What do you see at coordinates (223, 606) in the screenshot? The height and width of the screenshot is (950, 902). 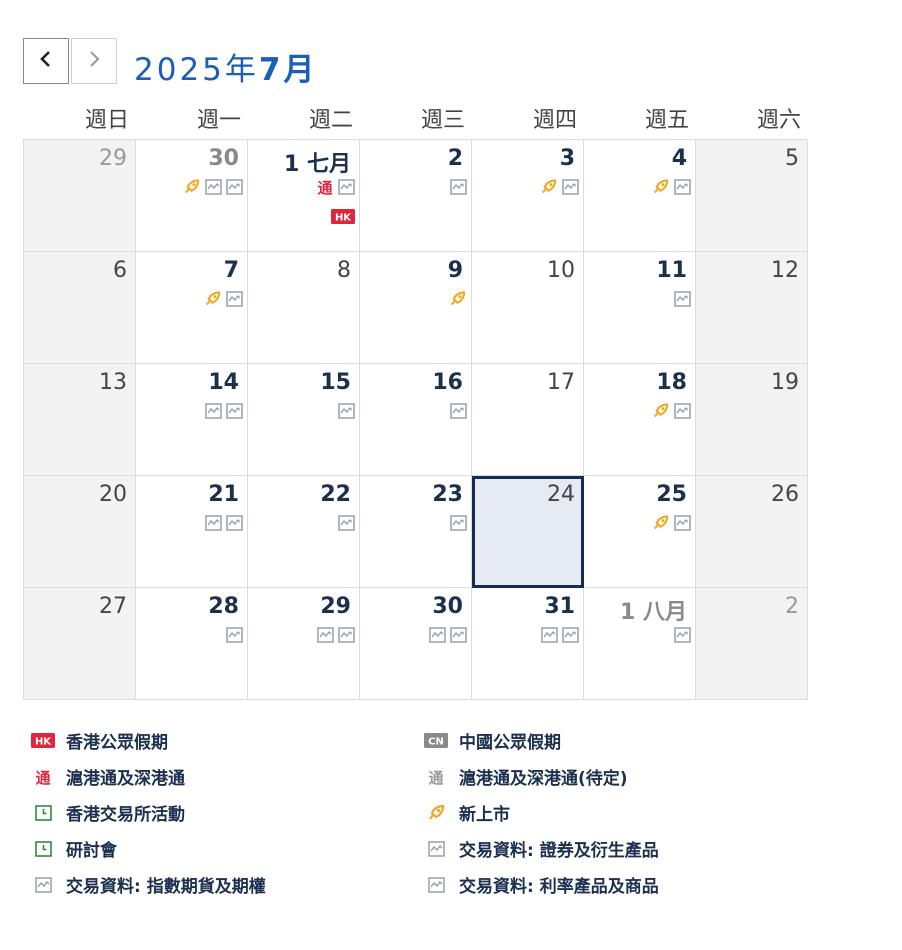 I see `day-number: 28` at bounding box center [223, 606].